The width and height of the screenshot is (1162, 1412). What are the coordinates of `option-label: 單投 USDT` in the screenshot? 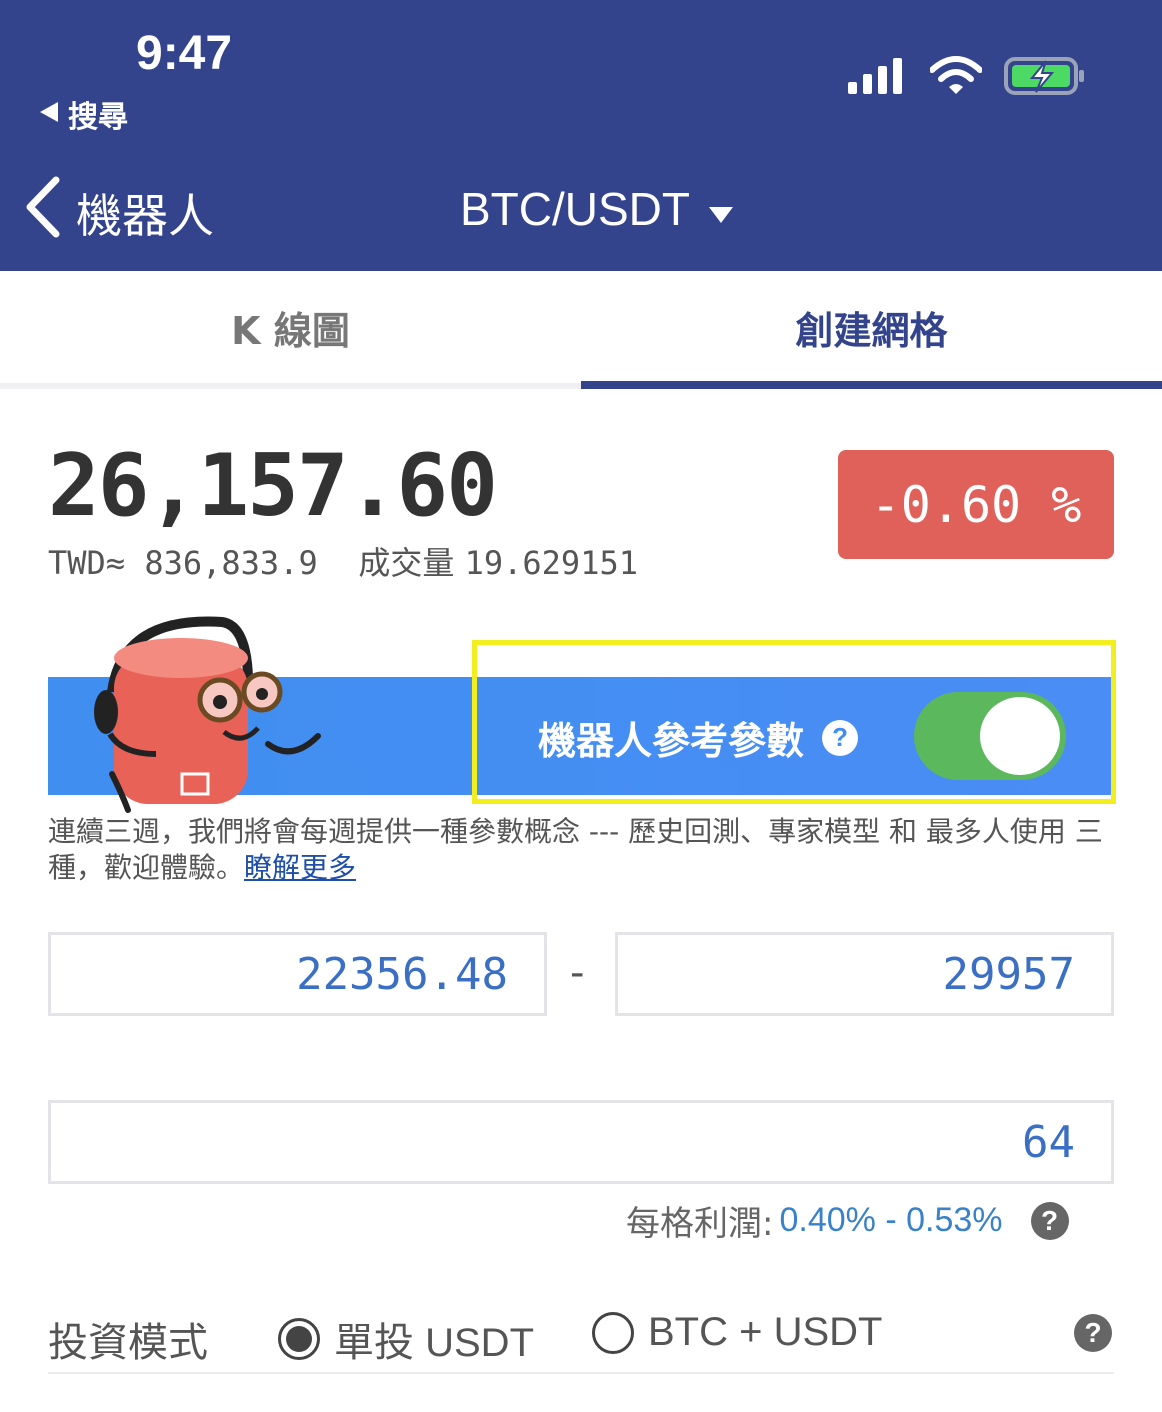 It's located at (434, 1343).